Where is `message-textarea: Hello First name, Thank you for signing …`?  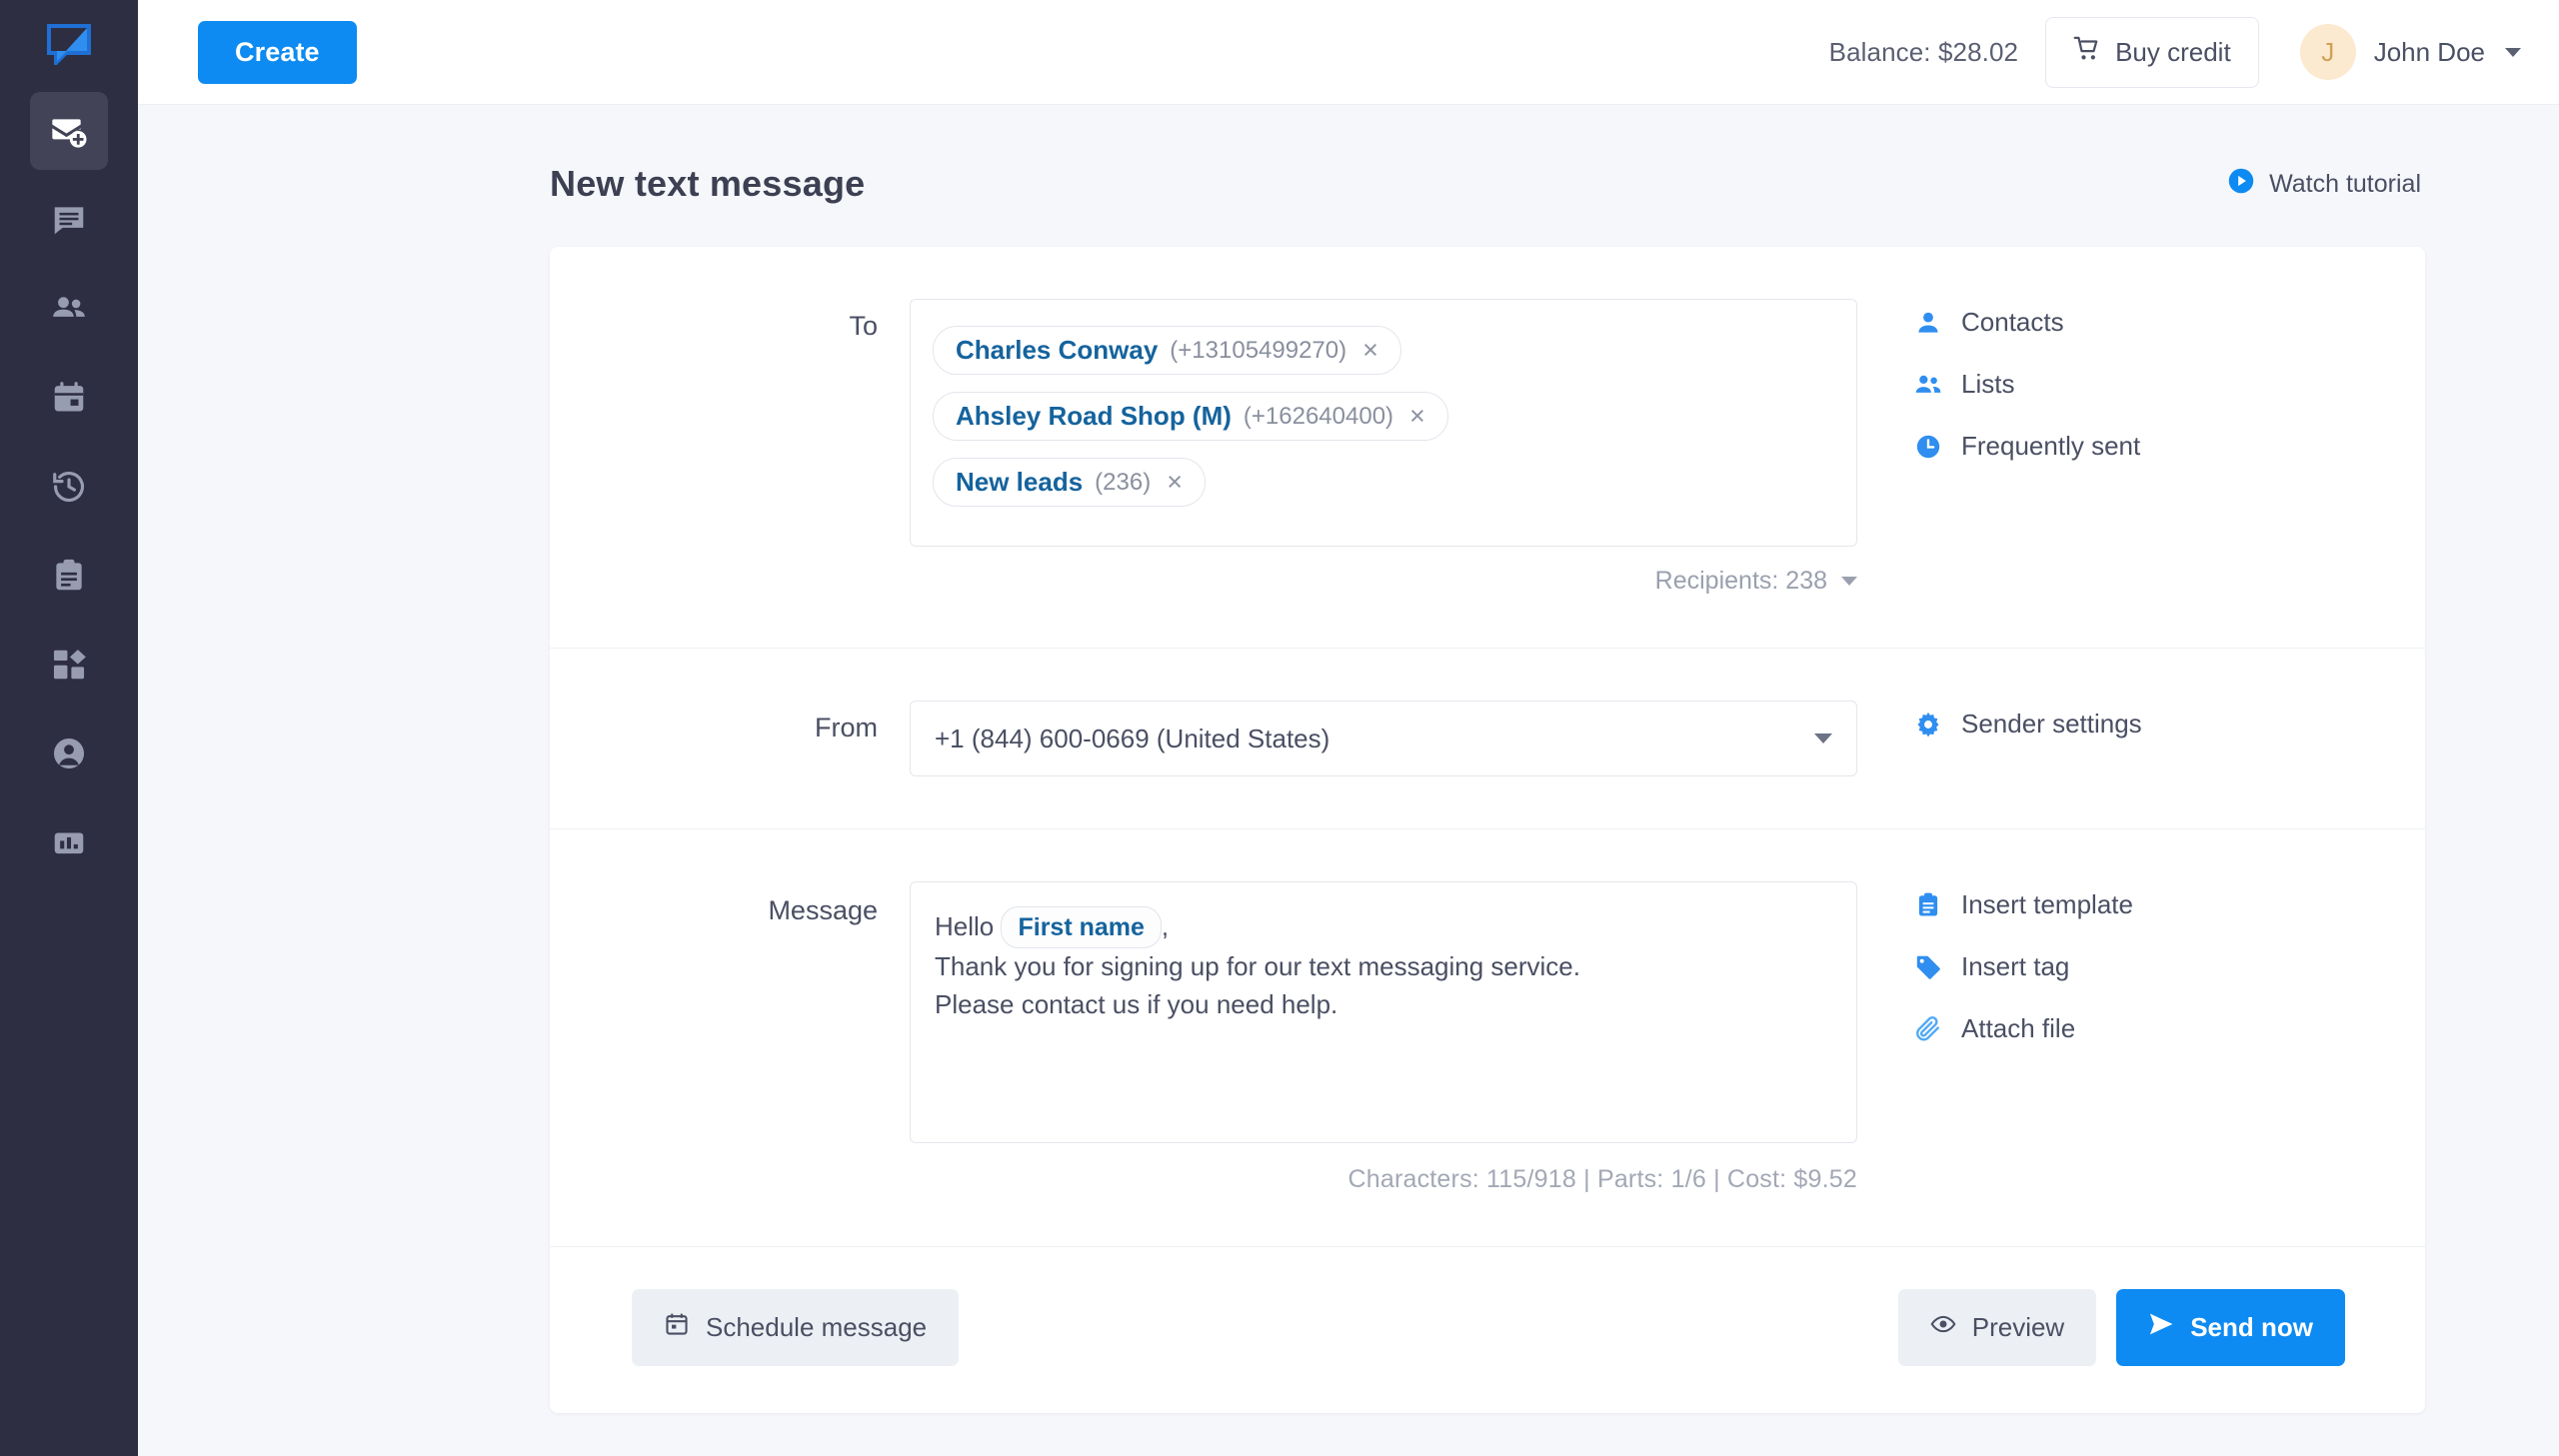
message-textarea: Hello First name, Thank you for signing … is located at coordinates (1383, 1012).